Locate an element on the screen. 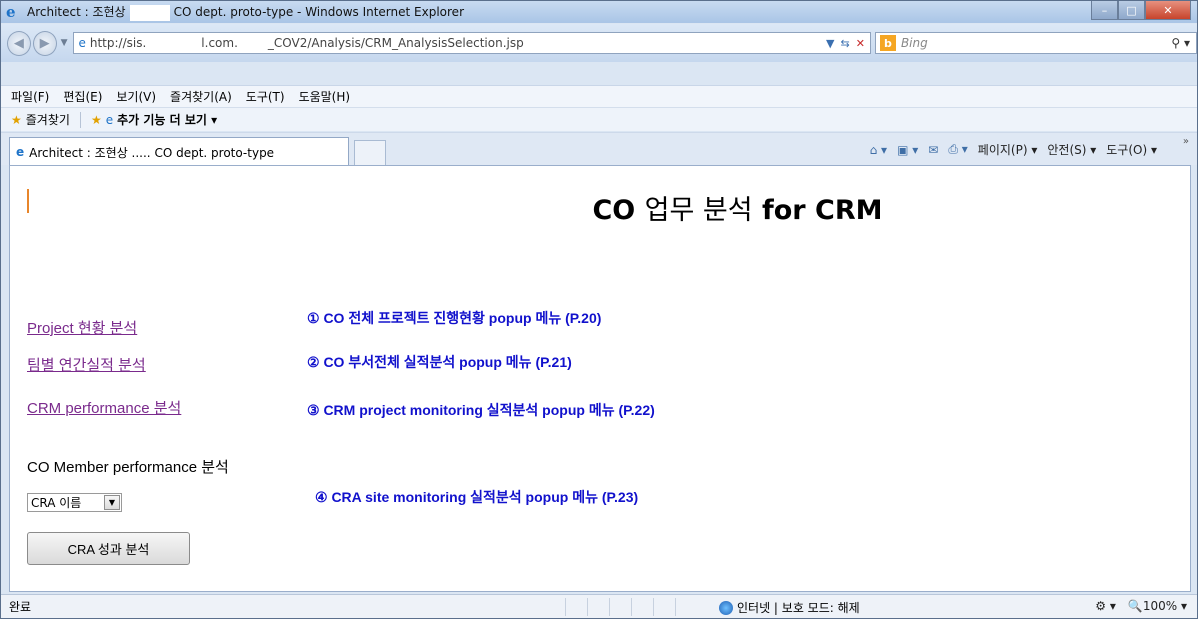 This screenshot has width=1198, height=619. history-dropdown-icon: ▼ is located at coordinates (64, 43).